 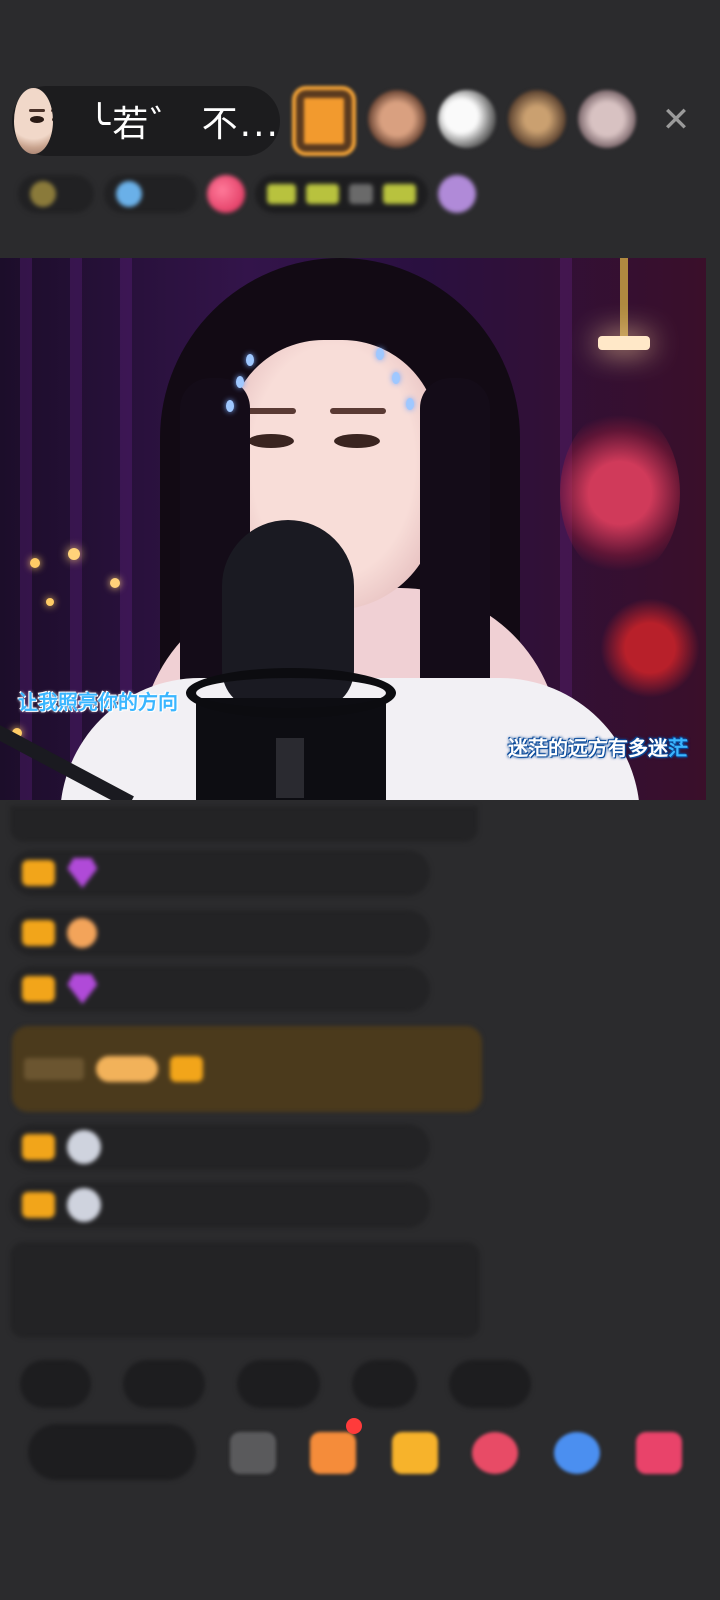 What do you see at coordinates (245, 1290) in the screenshot?
I see `system-notice` at bounding box center [245, 1290].